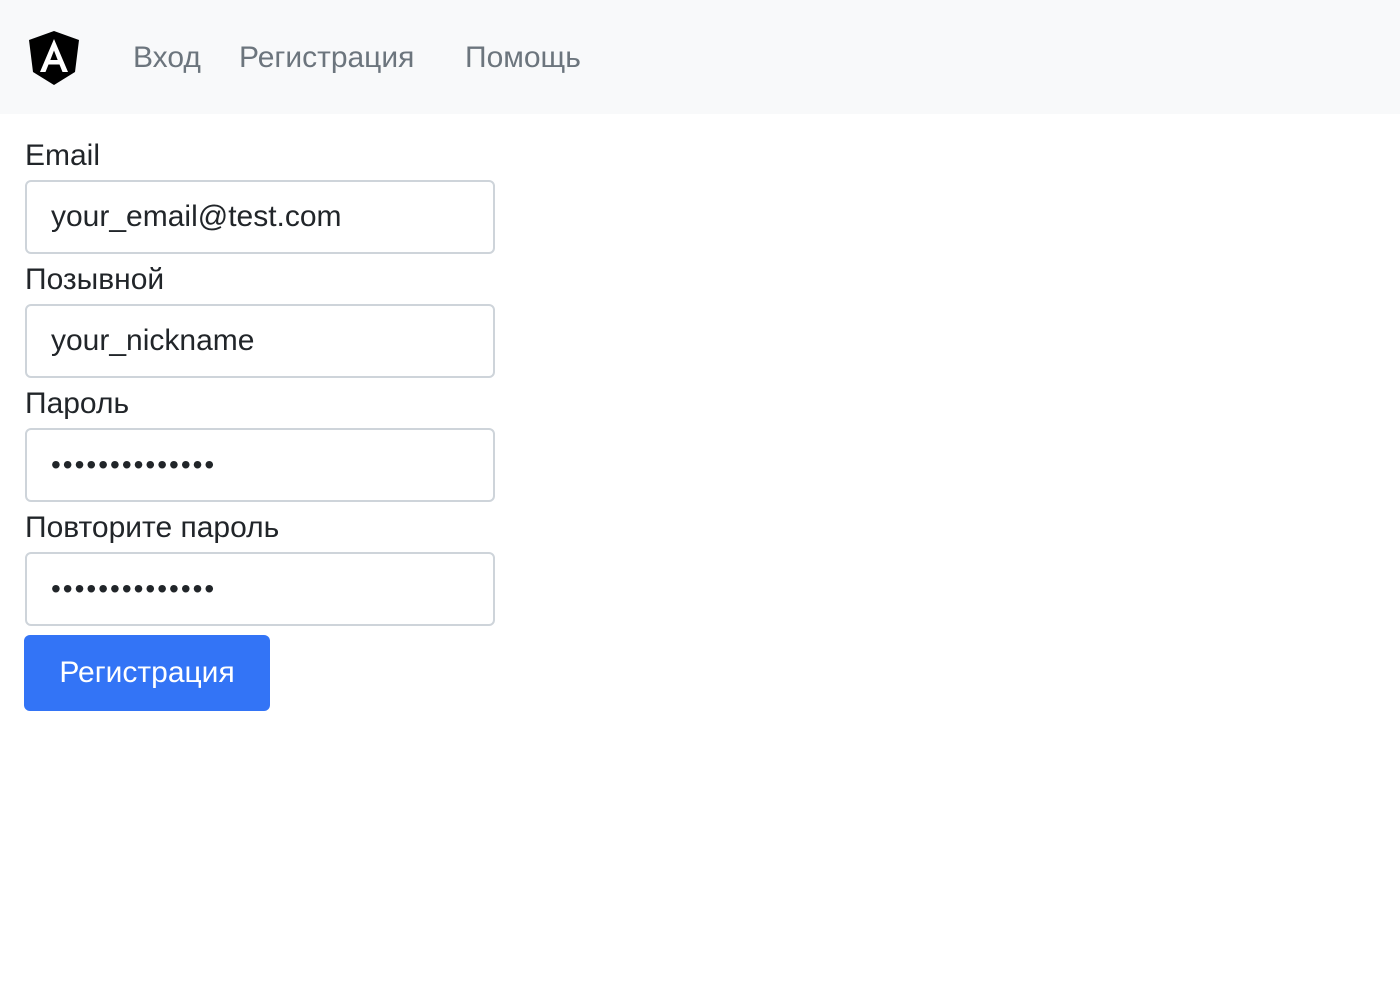 This screenshot has width=1400, height=1000. I want to click on nickname-field, so click(260, 341).